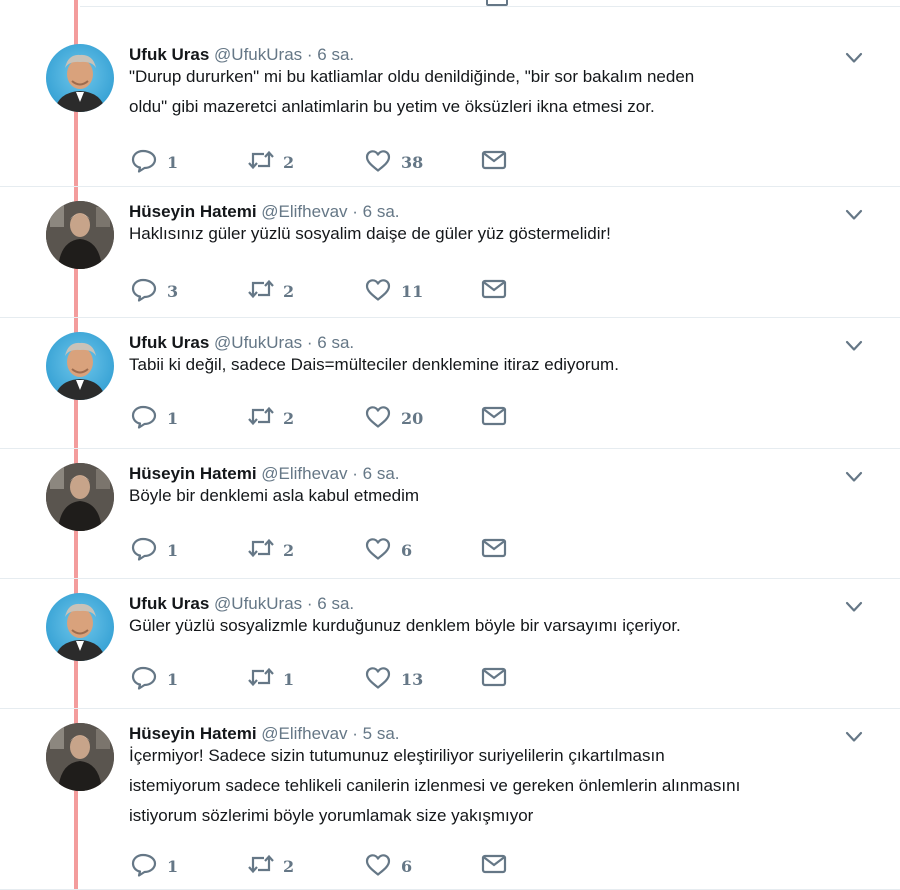  What do you see at coordinates (173, 291) in the screenshot?
I see `reply-count: 3` at bounding box center [173, 291].